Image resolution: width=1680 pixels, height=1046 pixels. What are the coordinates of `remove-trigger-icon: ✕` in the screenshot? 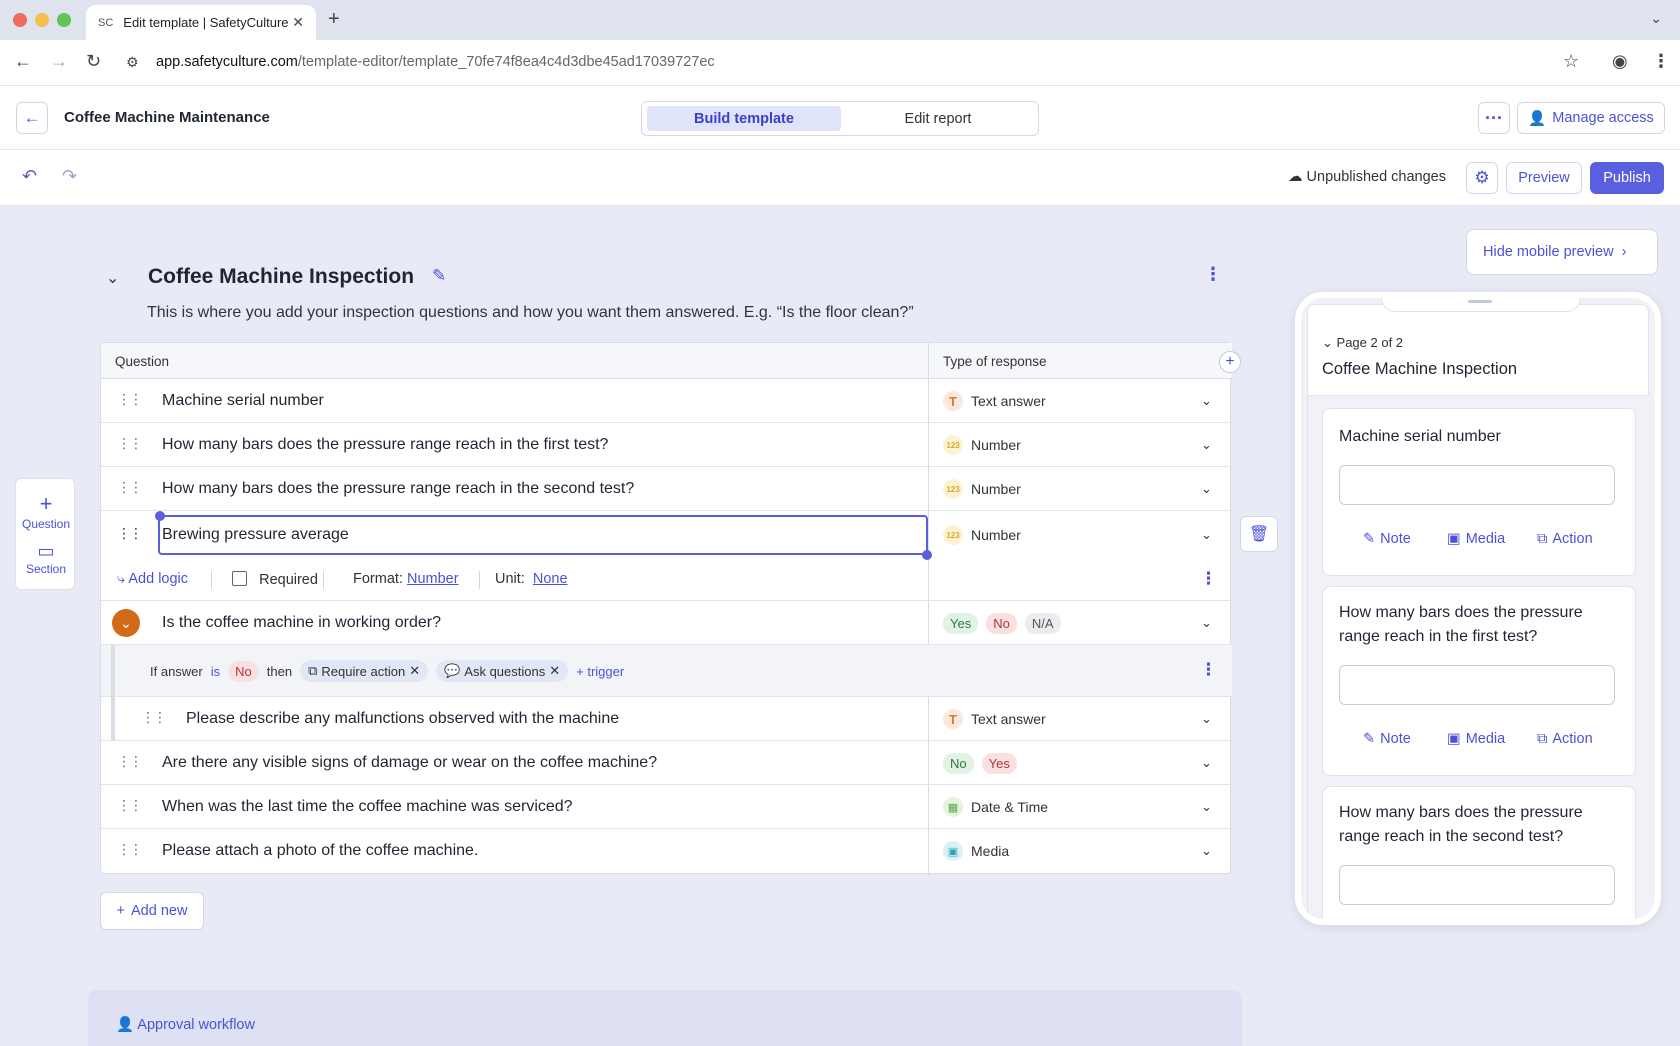 It's located at (414, 671).